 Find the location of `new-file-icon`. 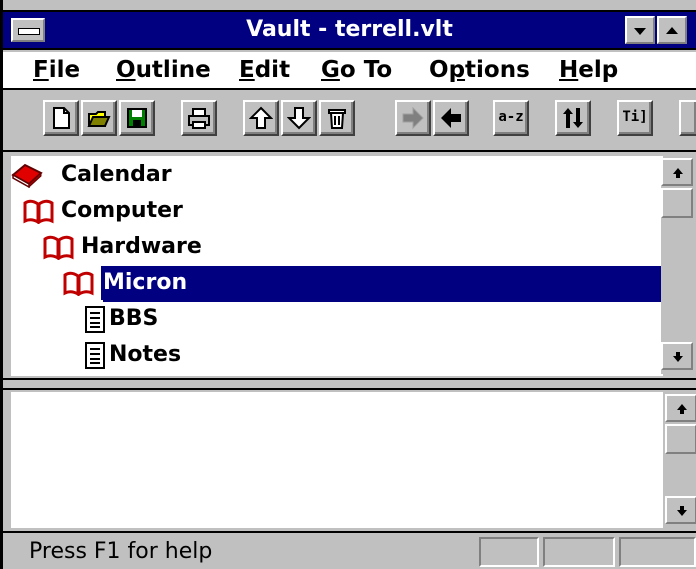

new-file-icon is located at coordinates (61, 118).